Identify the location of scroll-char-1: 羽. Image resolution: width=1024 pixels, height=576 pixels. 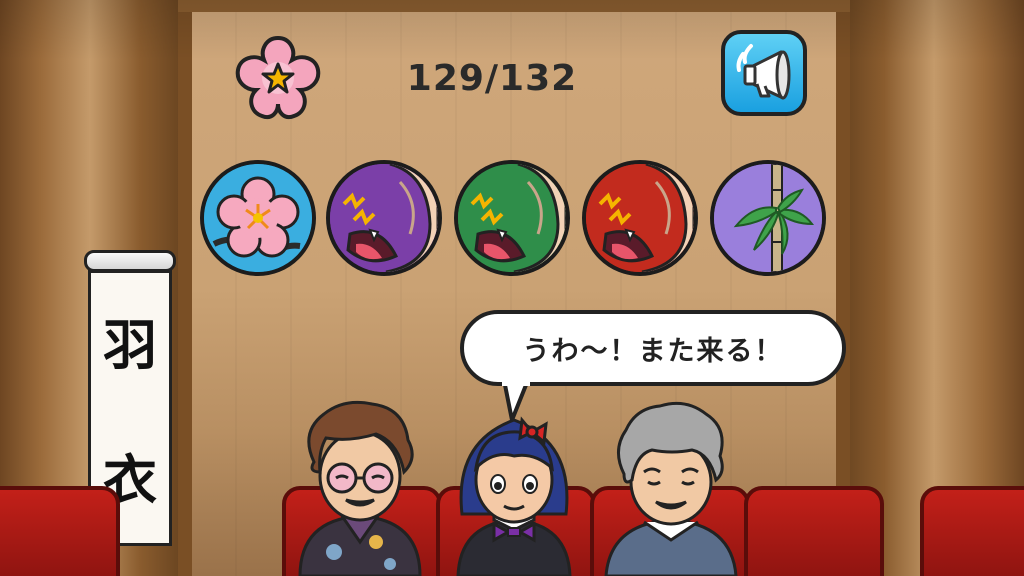
(130, 345).